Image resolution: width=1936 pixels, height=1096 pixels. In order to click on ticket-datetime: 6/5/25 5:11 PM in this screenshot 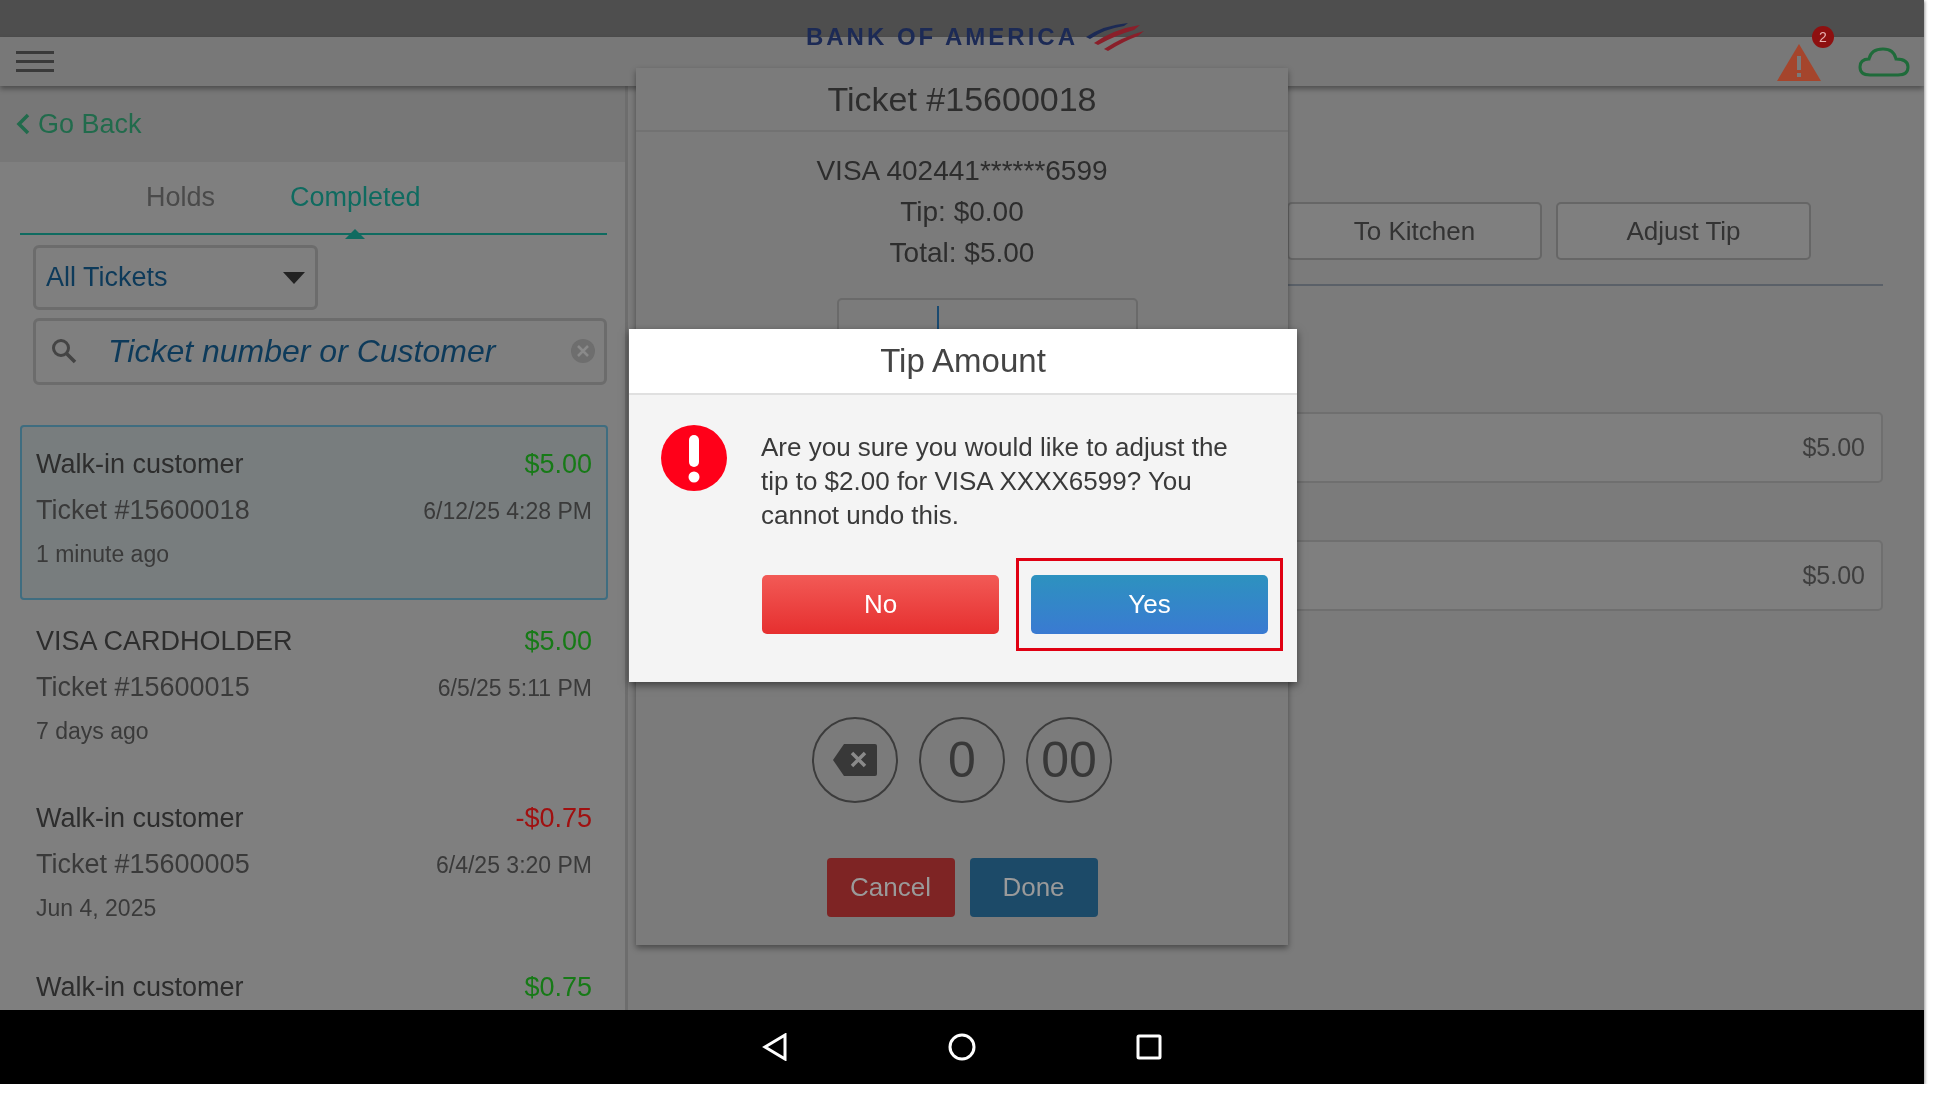, I will do `click(514, 688)`.